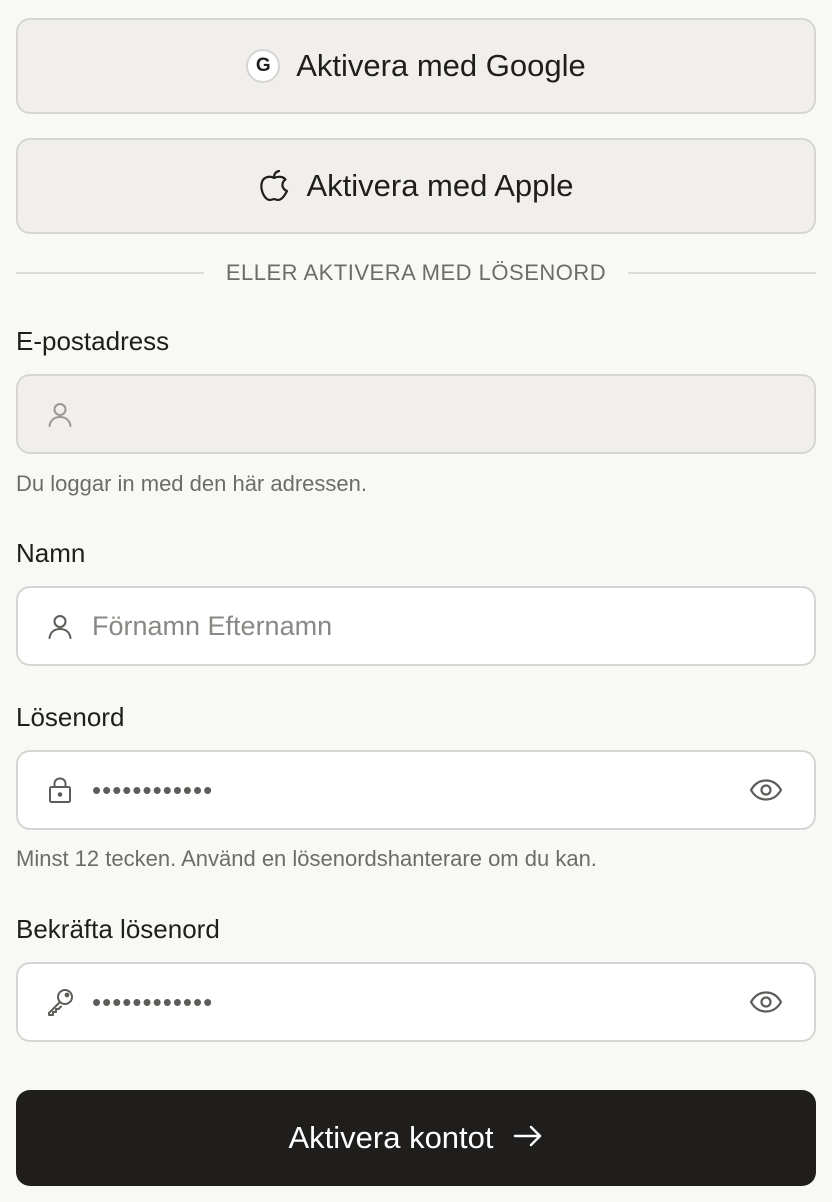 The height and width of the screenshot is (1202, 832). Describe the element at coordinates (440, 185) in the screenshot. I see `apple-button-label: Aktivera med Apple` at that location.